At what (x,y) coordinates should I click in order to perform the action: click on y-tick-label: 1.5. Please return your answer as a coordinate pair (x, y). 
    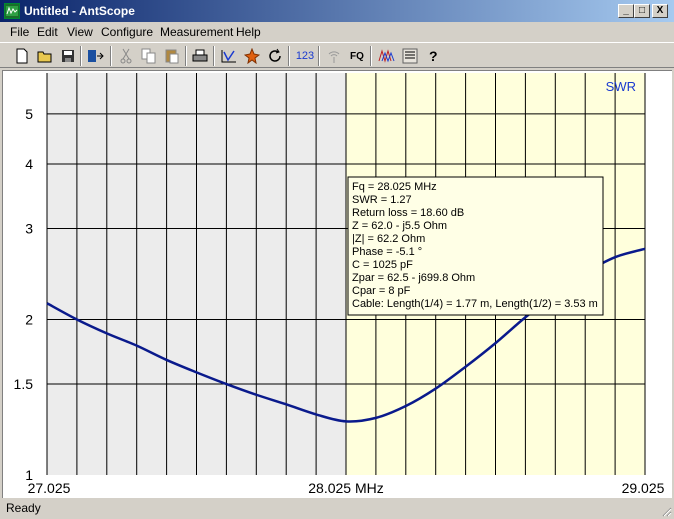
    Looking at the image, I should click on (24, 384).